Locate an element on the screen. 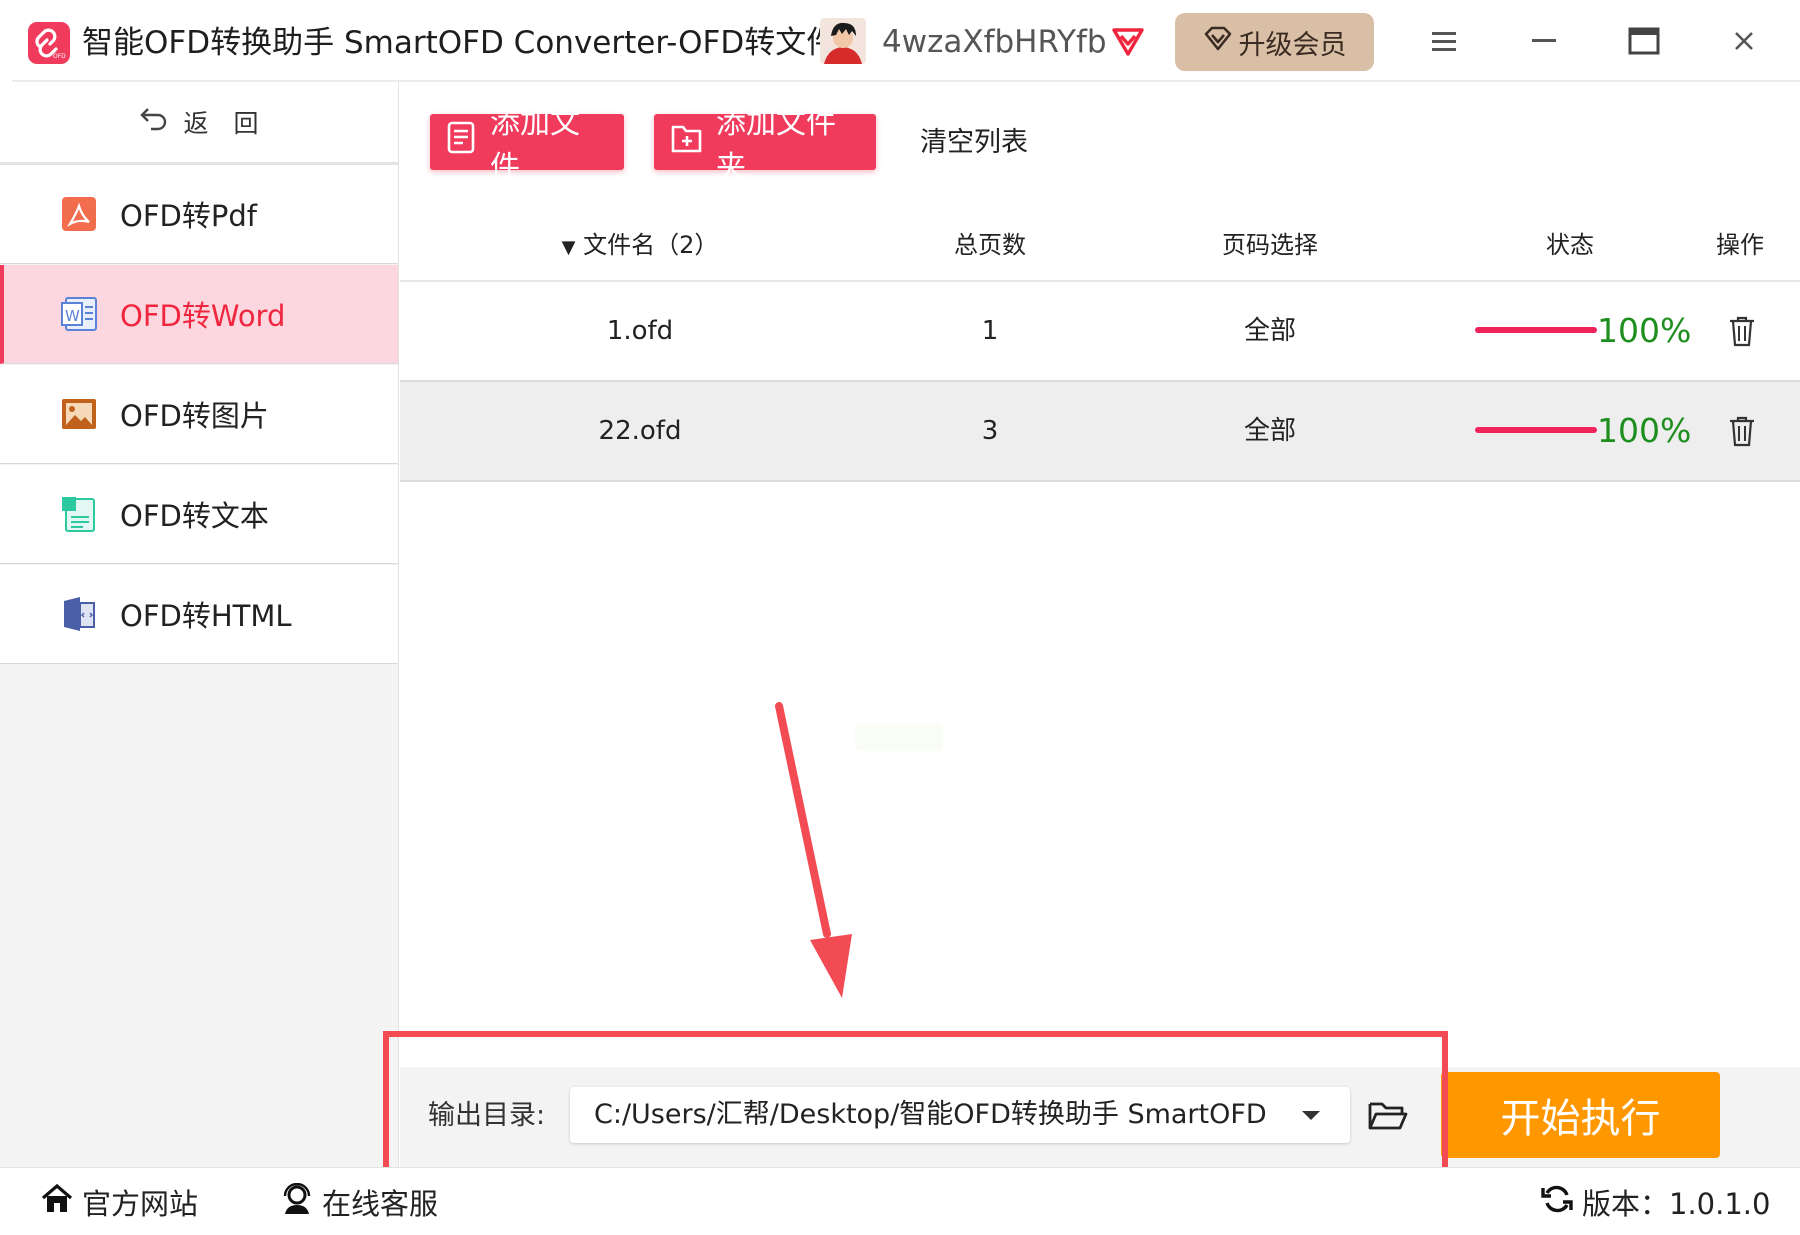  upgrade-vip-button: 升级会员 is located at coordinates (1274, 42).